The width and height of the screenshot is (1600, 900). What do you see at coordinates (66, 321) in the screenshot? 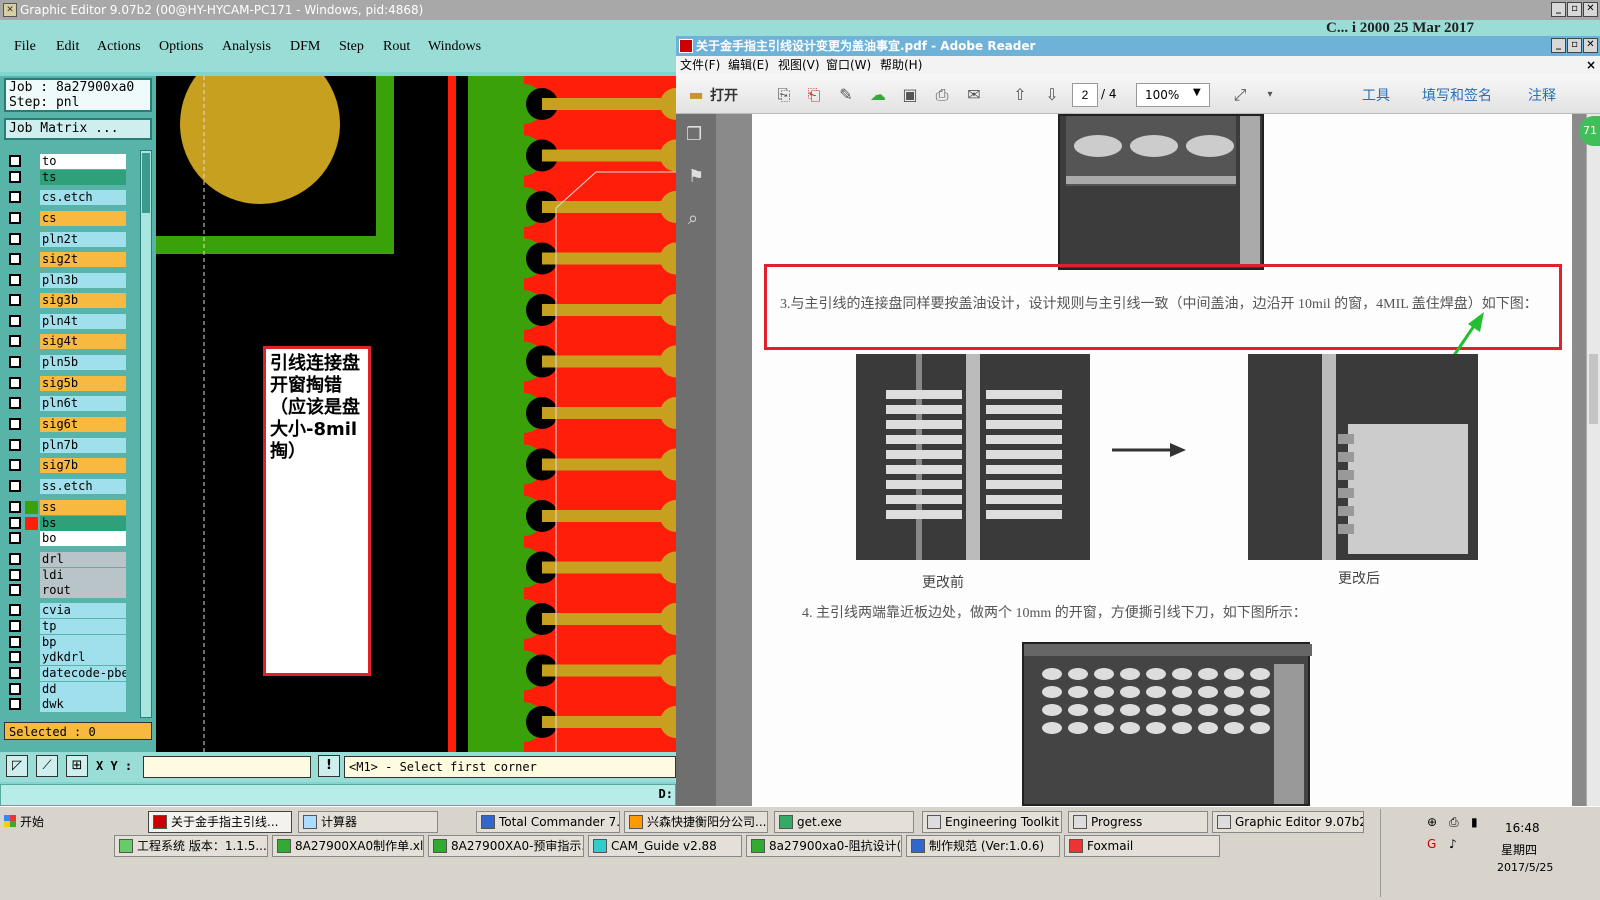
I see `layer-row-pln4t: pln4t` at bounding box center [66, 321].